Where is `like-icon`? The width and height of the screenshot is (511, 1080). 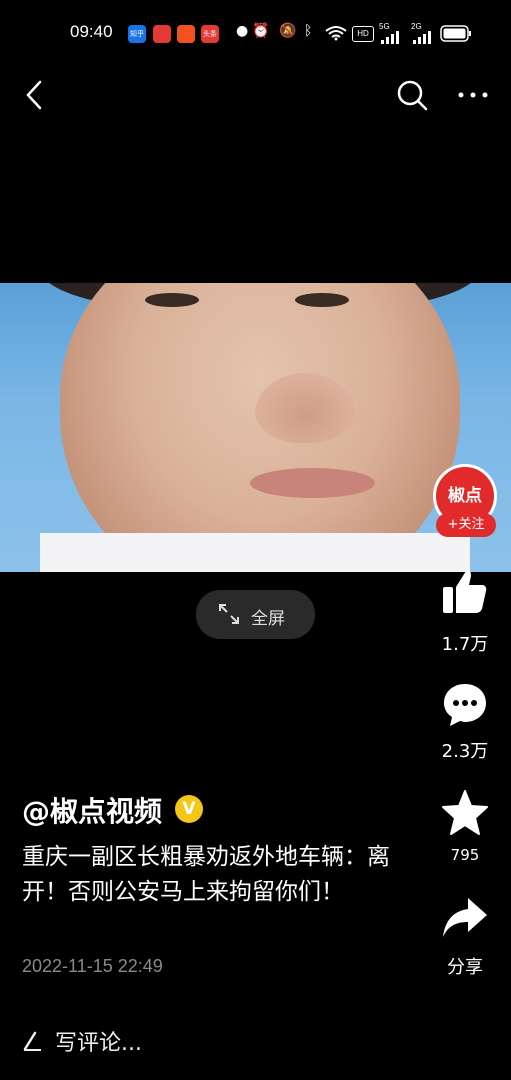
like-icon is located at coordinates (465, 592).